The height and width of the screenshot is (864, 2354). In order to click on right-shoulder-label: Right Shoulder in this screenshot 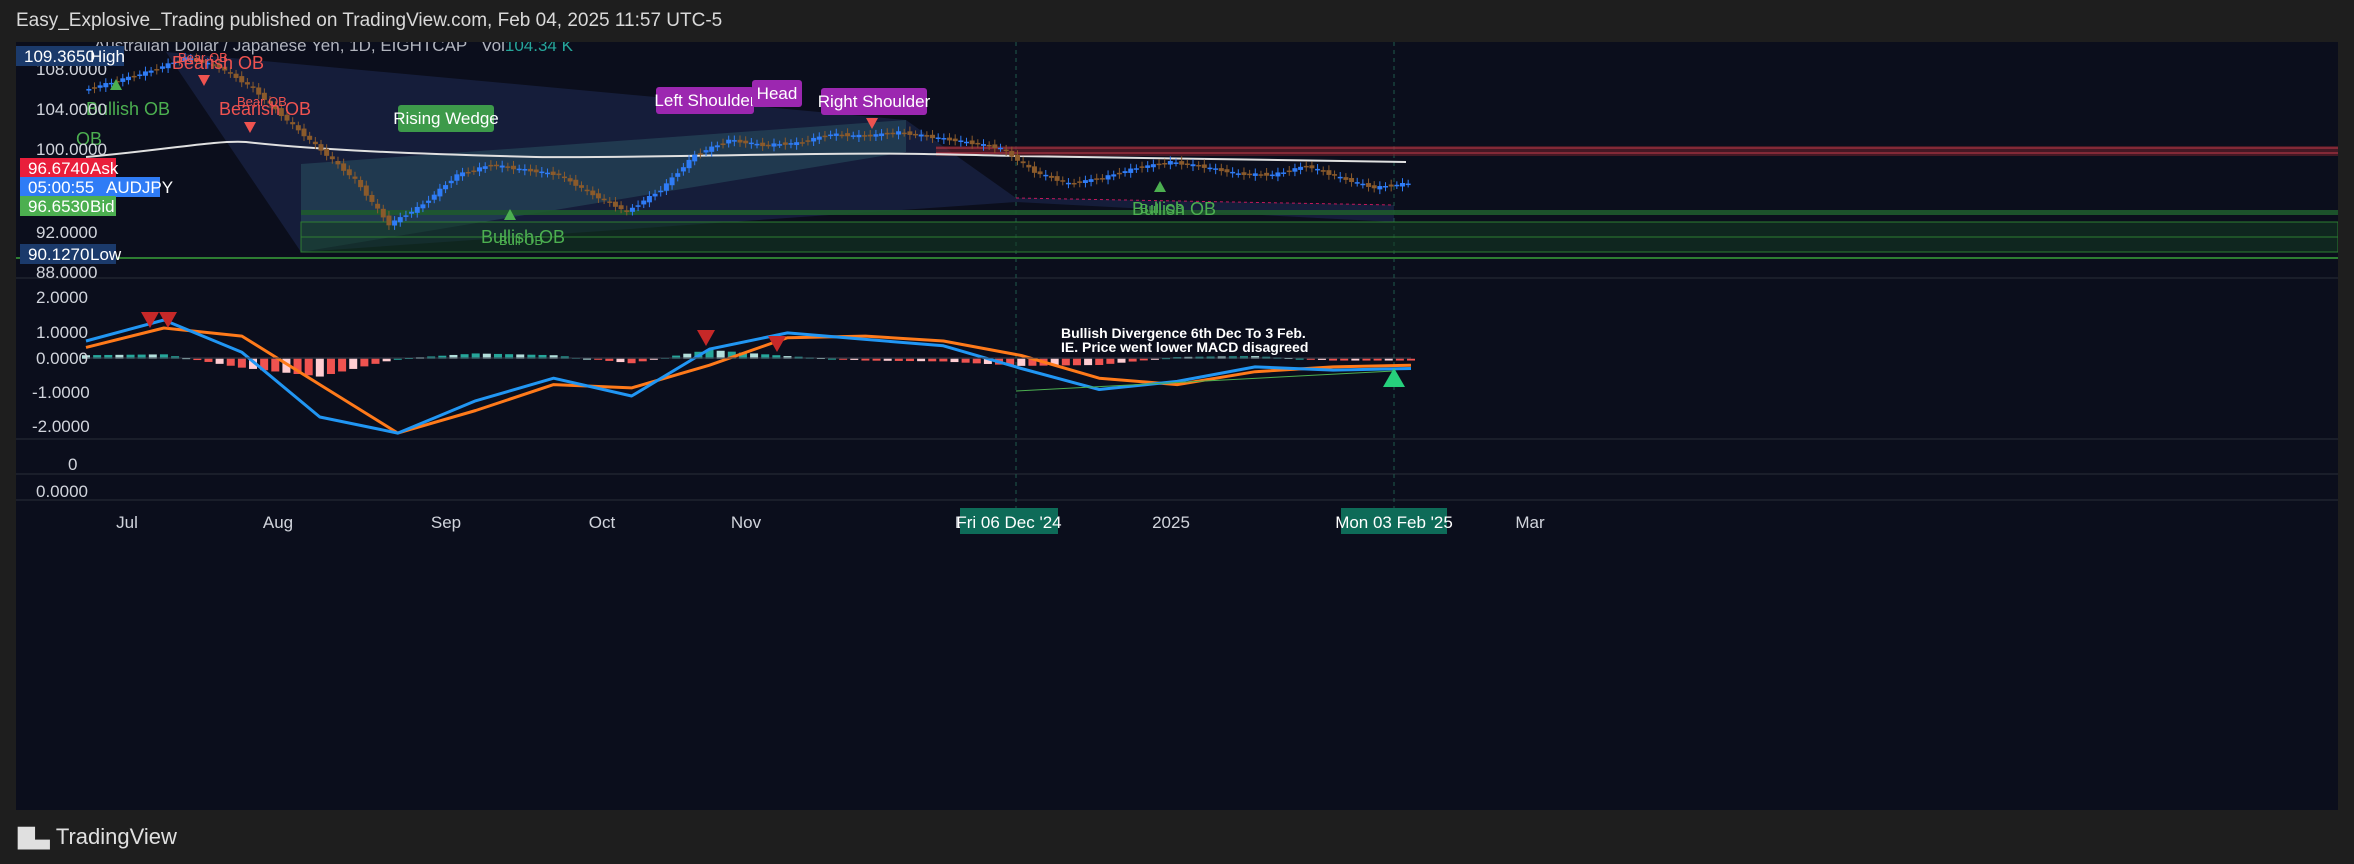, I will do `click(874, 101)`.